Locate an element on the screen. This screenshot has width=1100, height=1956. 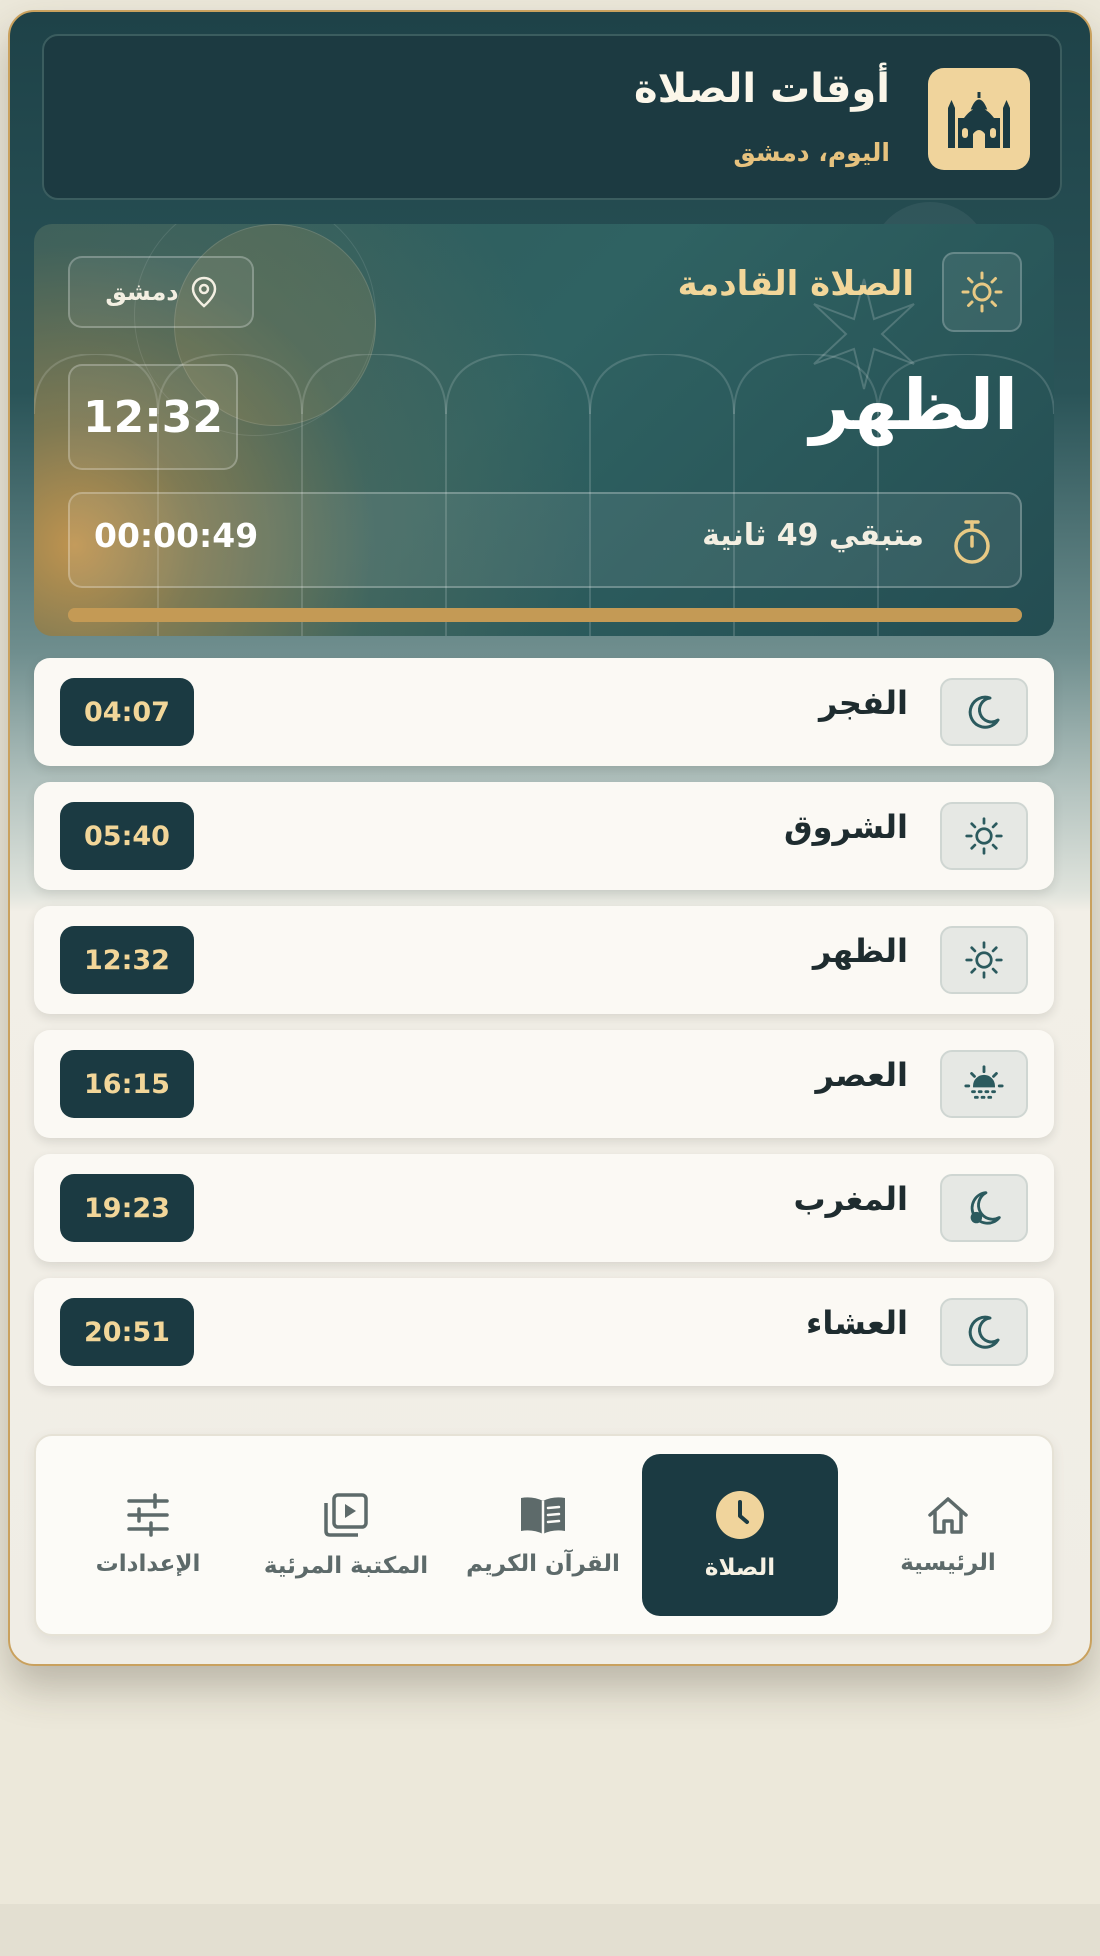
next-prayer-time: 12:32 is located at coordinates (153, 417).